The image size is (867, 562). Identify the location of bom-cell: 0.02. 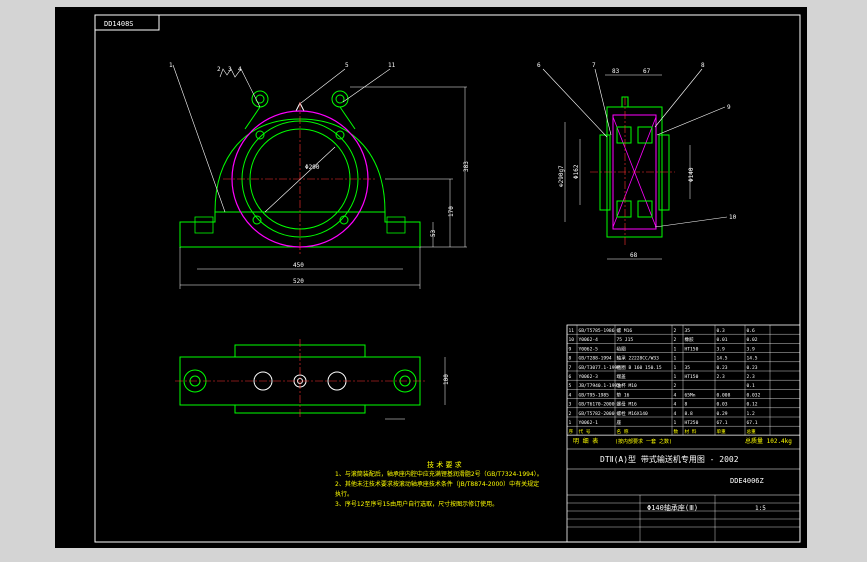
(752, 340).